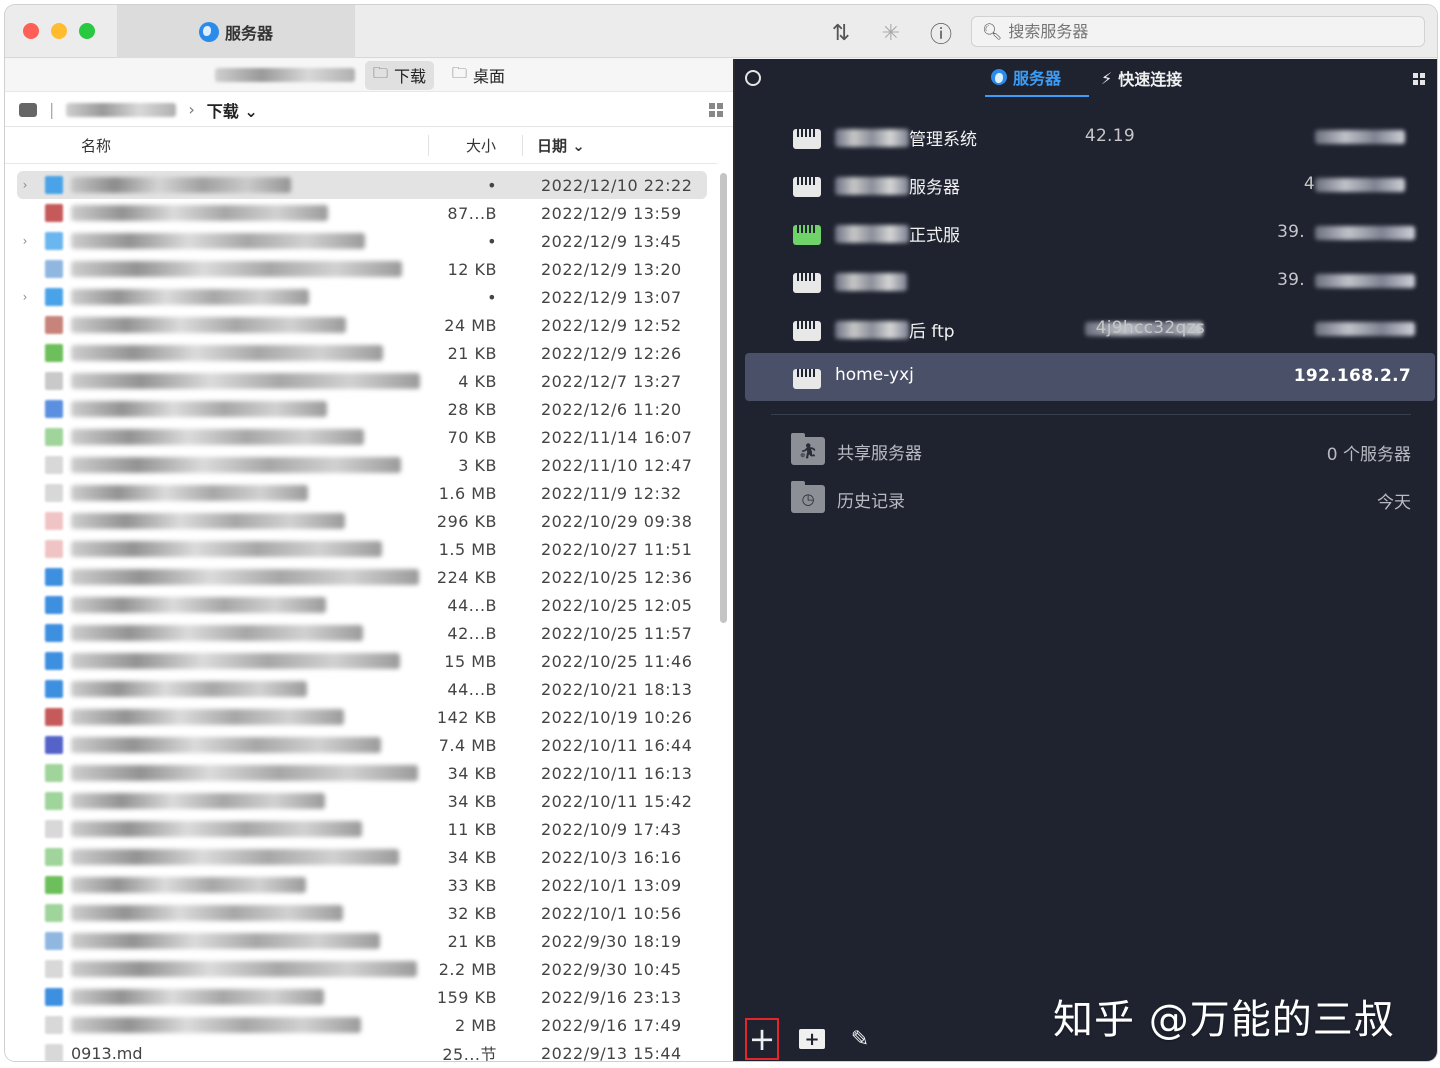  What do you see at coordinates (362, 689) in the screenshot?
I see `file-row: 44...B 2022/10/21 18:13` at bounding box center [362, 689].